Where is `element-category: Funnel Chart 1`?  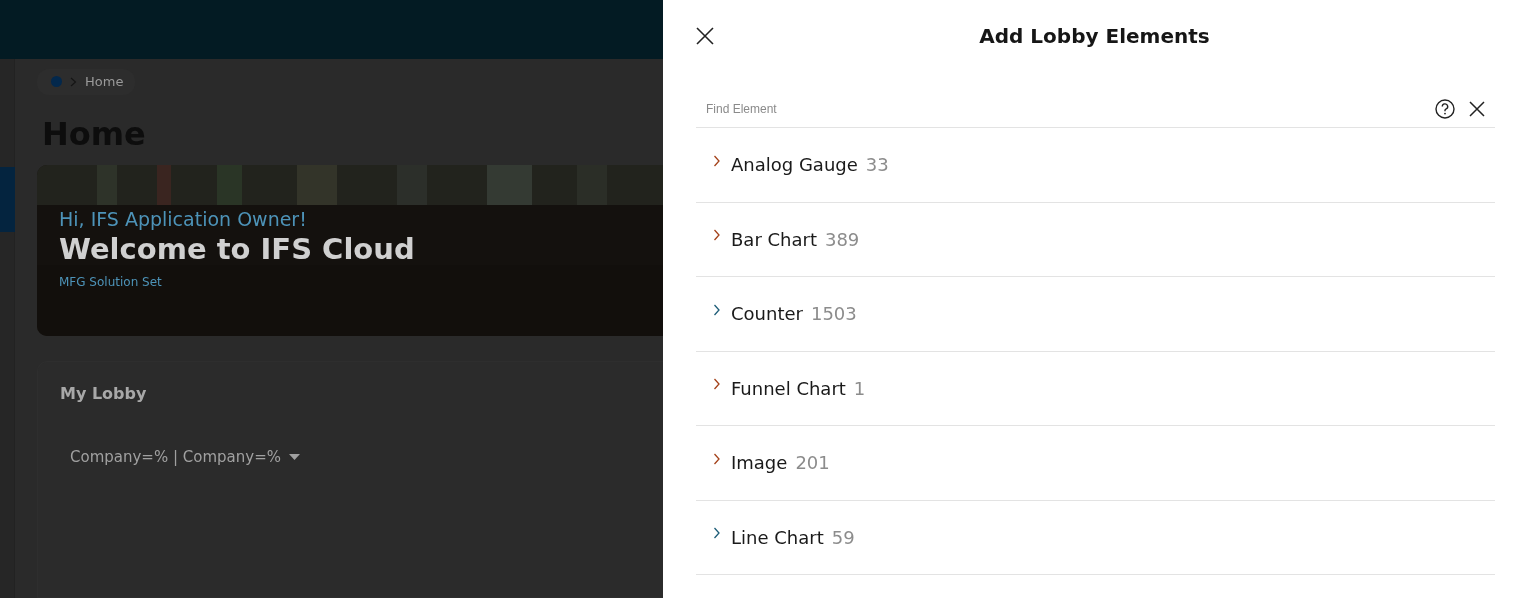
element-category: Funnel Chart 1 is located at coordinates (1095, 388).